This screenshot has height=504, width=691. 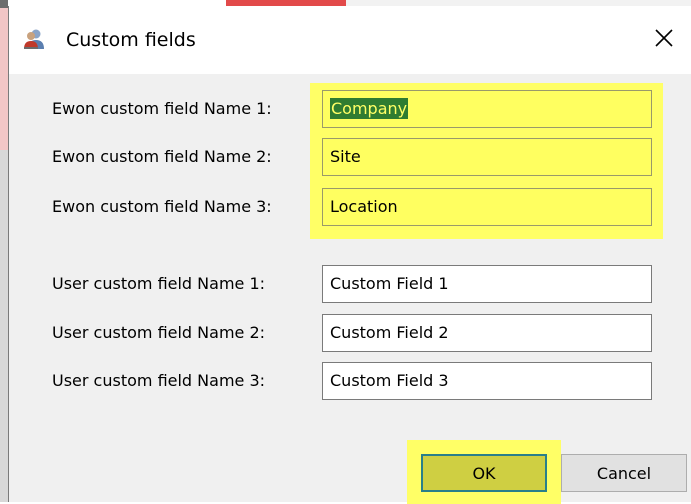 I want to click on close-icon, so click(x=664, y=40).